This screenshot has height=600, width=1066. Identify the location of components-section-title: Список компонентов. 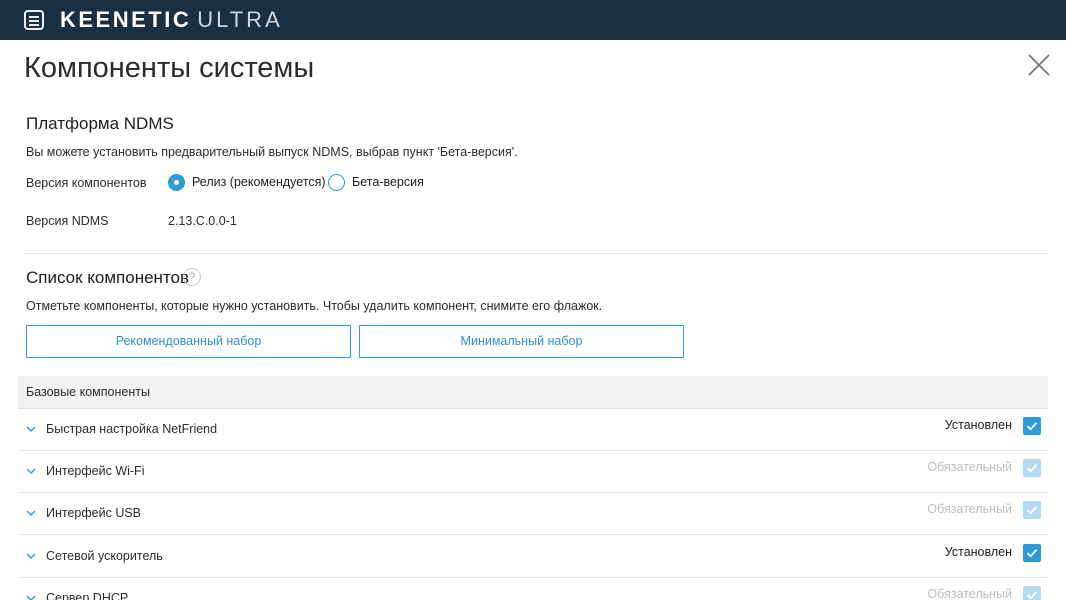
(108, 277).